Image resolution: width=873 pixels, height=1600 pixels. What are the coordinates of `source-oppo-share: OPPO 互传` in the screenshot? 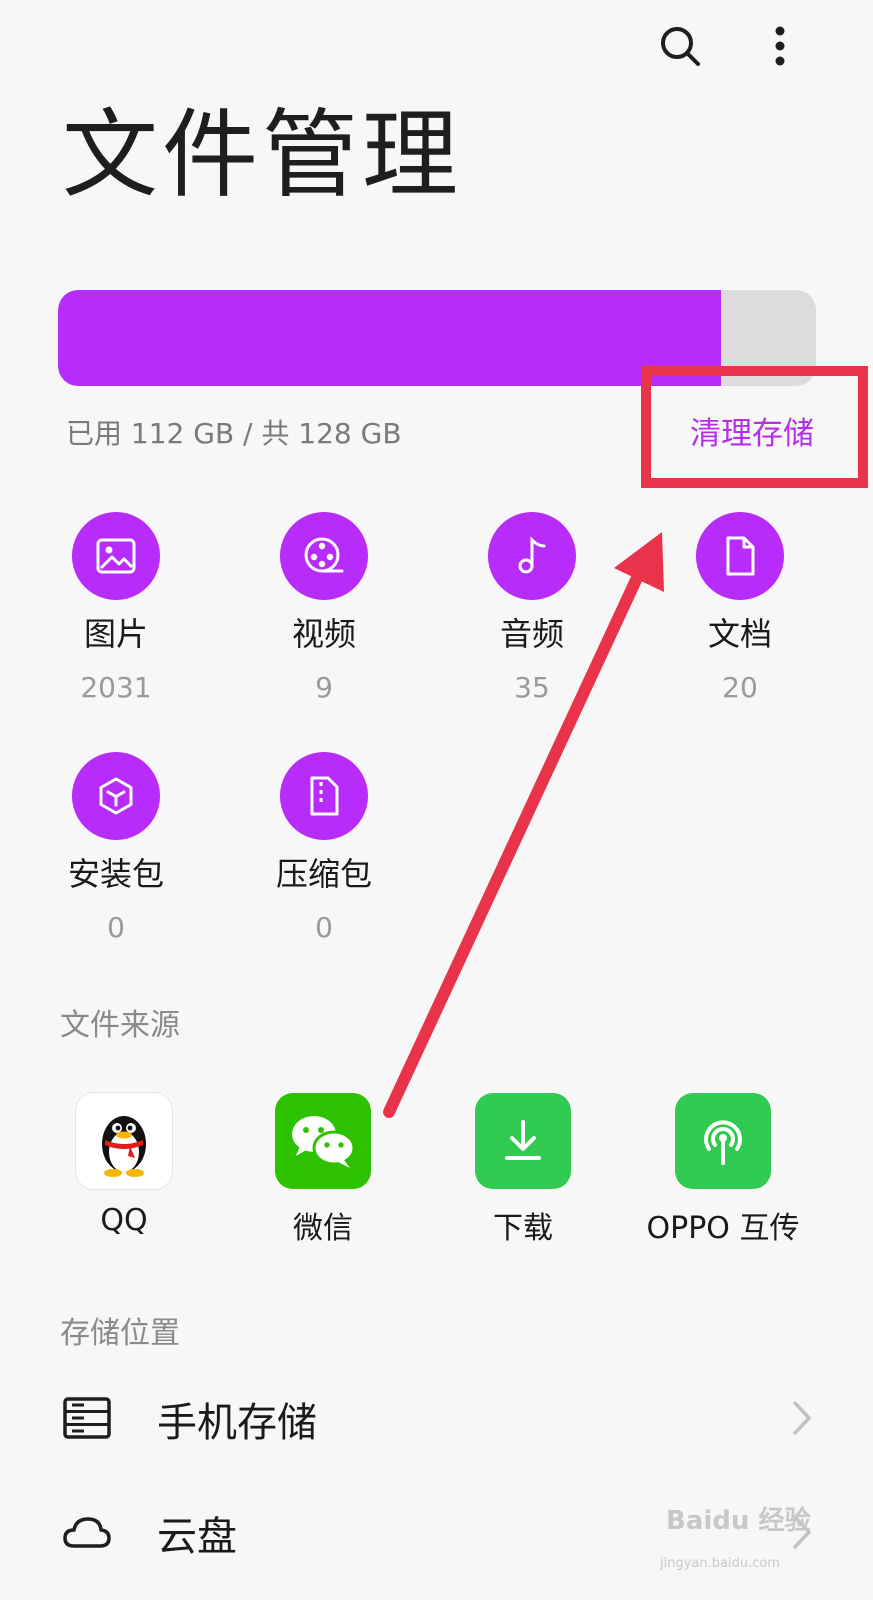 It's located at (723, 1170).